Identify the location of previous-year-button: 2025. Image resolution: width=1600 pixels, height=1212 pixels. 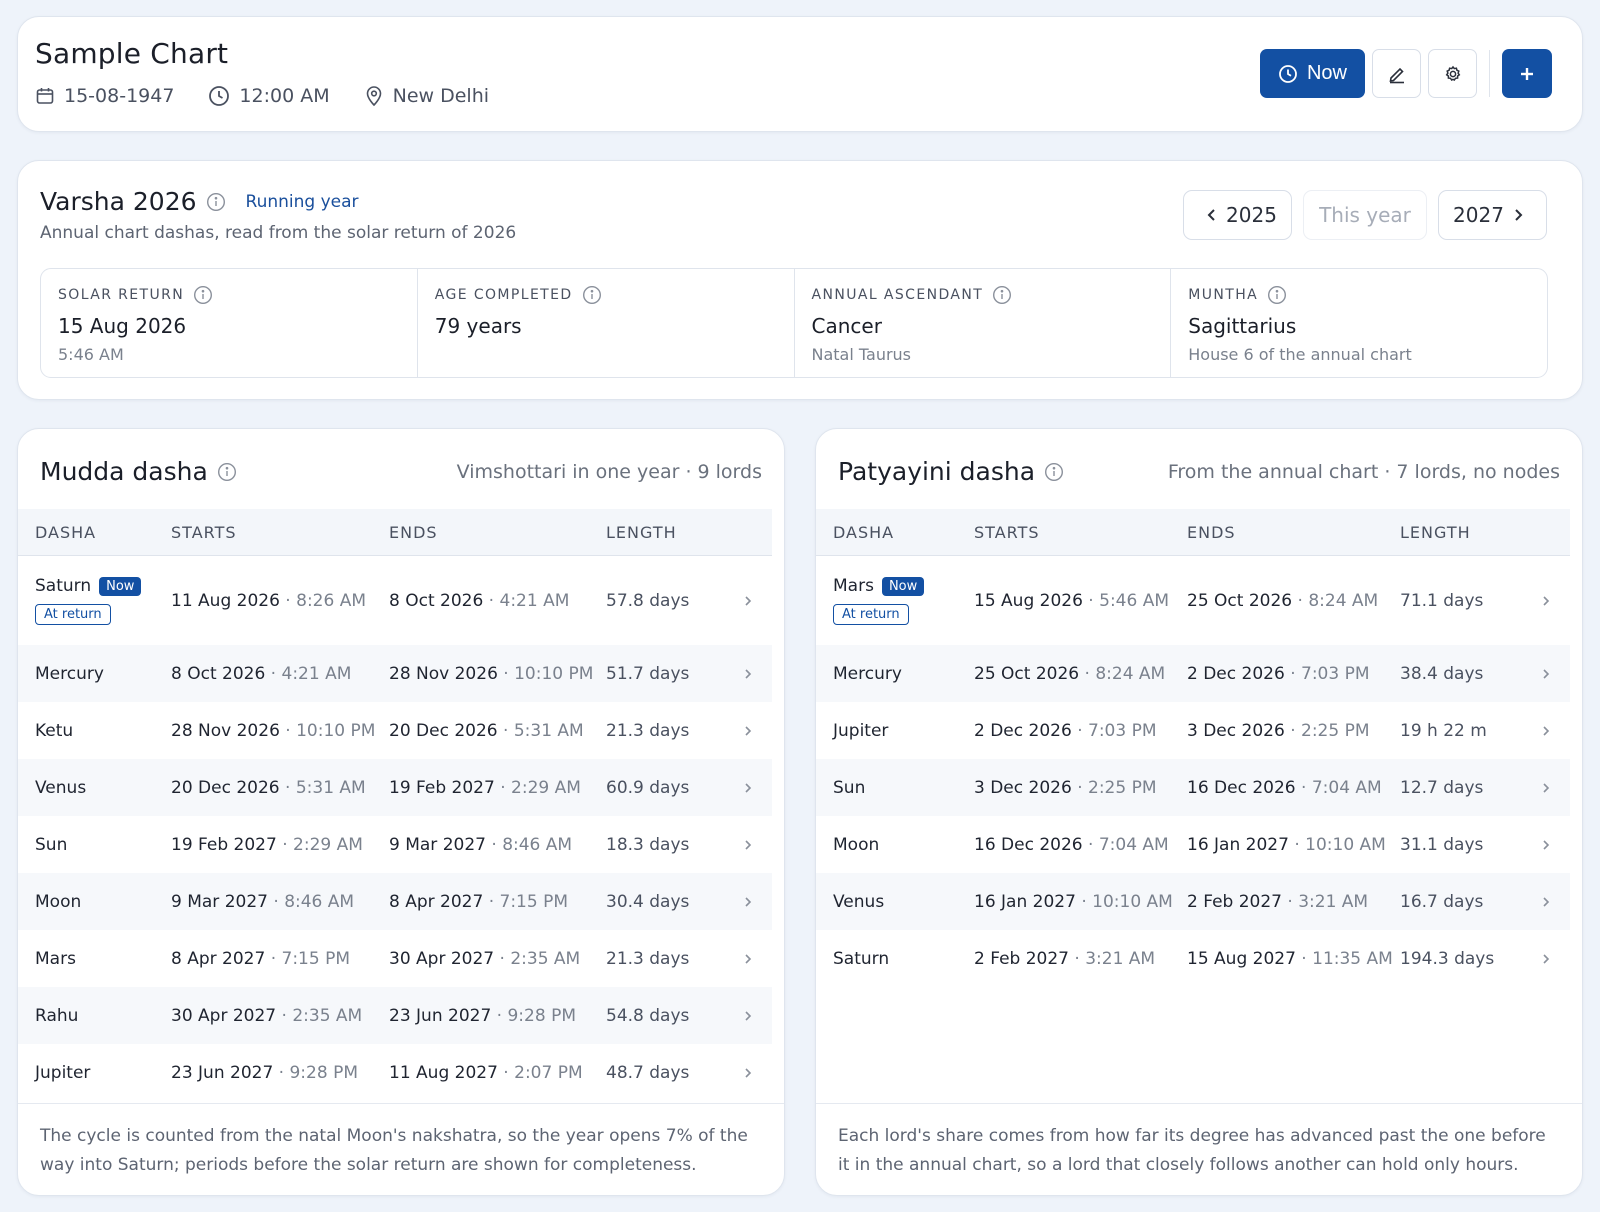
(1237, 215).